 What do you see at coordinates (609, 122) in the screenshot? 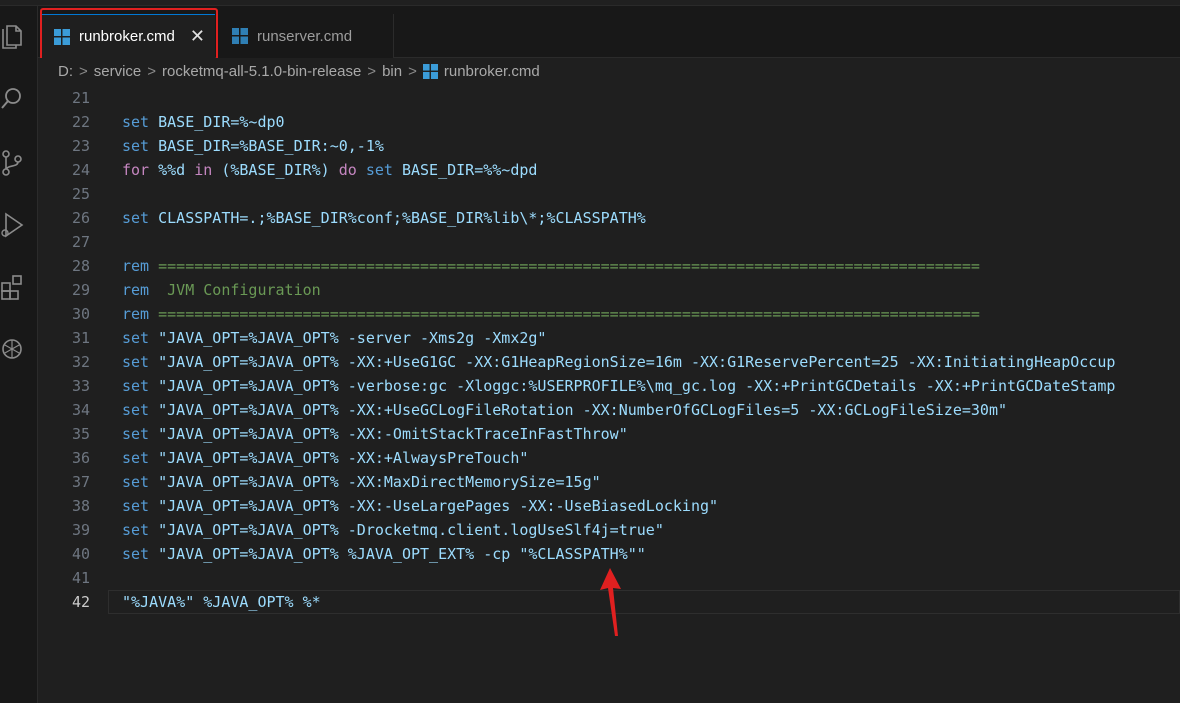
I see `code-line: 22 set BASE_DIR=%~dp0` at bounding box center [609, 122].